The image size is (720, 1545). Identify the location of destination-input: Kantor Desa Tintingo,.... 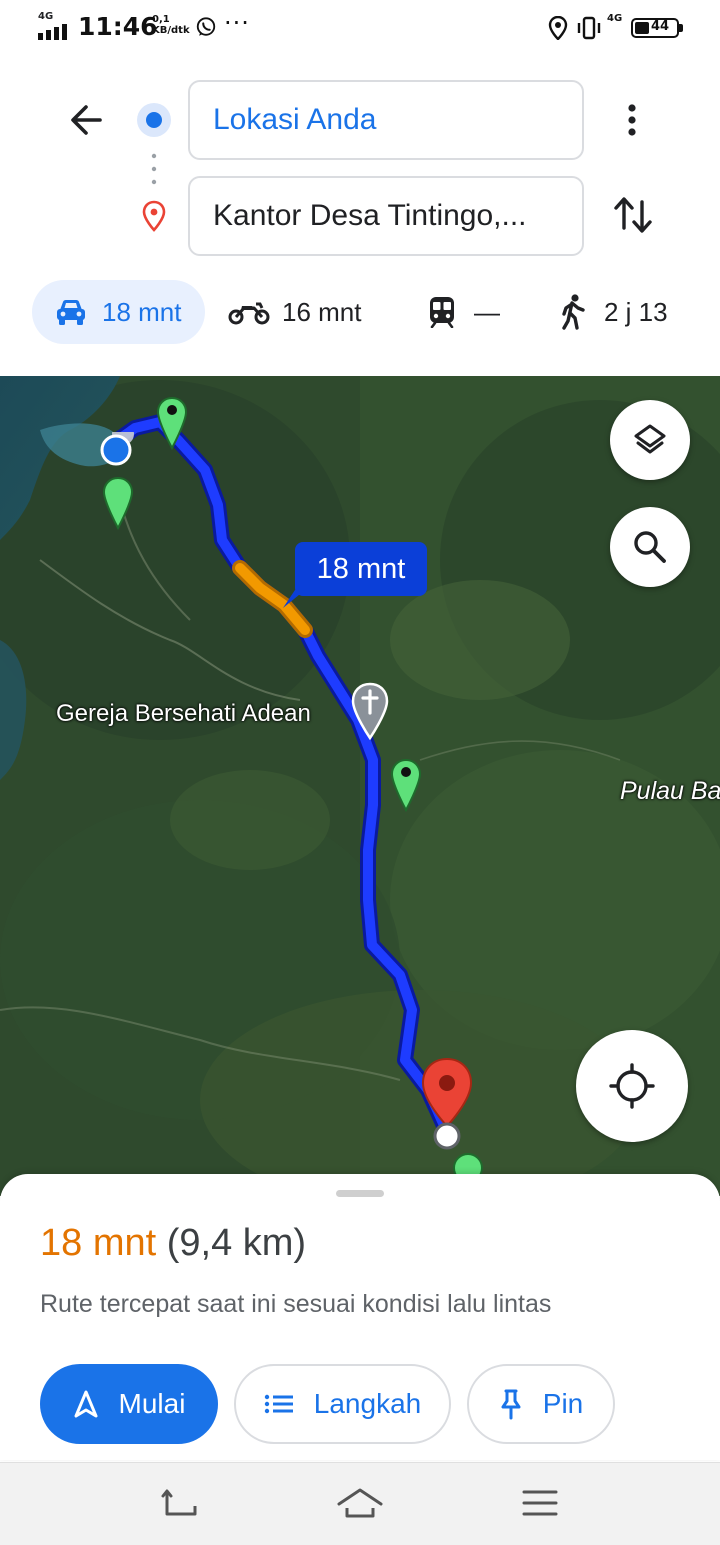
(386, 216).